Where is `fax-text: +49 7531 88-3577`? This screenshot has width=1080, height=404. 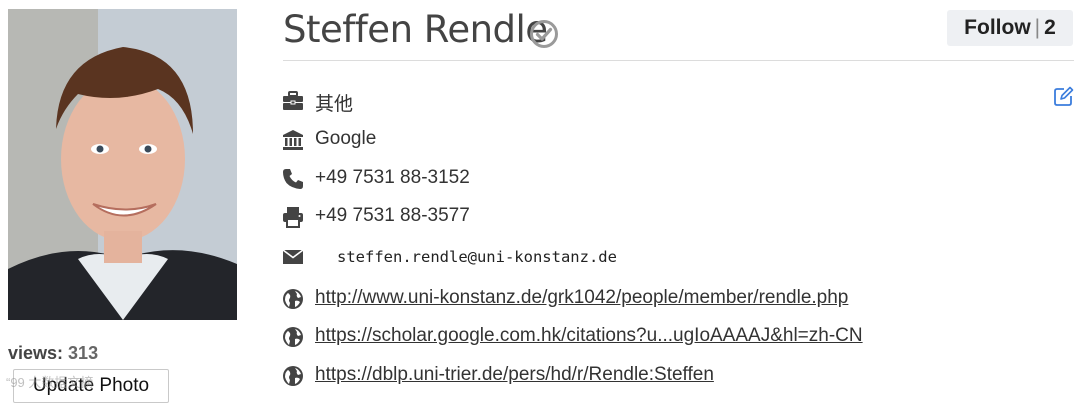
fax-text: +49 7531 88-3577 is located at coordinates (392, 215).